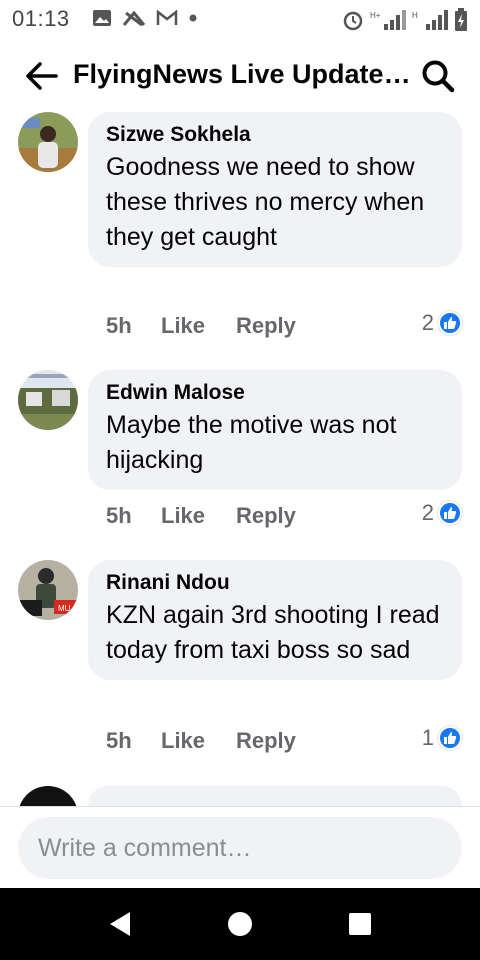  I want to click on comment-author: Edwin Malose, so click(275, 393).